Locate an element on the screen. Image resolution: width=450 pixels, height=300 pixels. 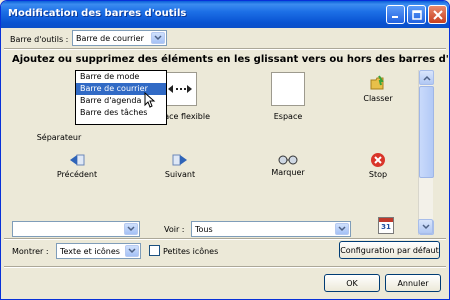
voir-label: Voir : is located at coordinates (174, 229).